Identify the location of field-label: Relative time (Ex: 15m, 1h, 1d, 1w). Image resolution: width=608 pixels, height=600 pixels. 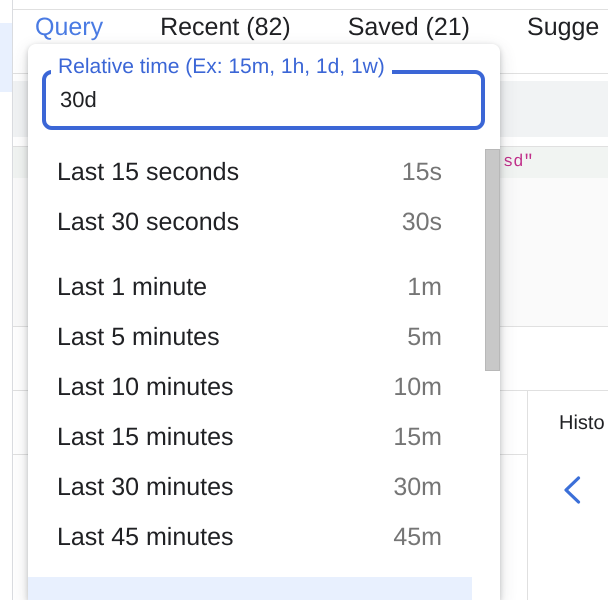
(221, 67).